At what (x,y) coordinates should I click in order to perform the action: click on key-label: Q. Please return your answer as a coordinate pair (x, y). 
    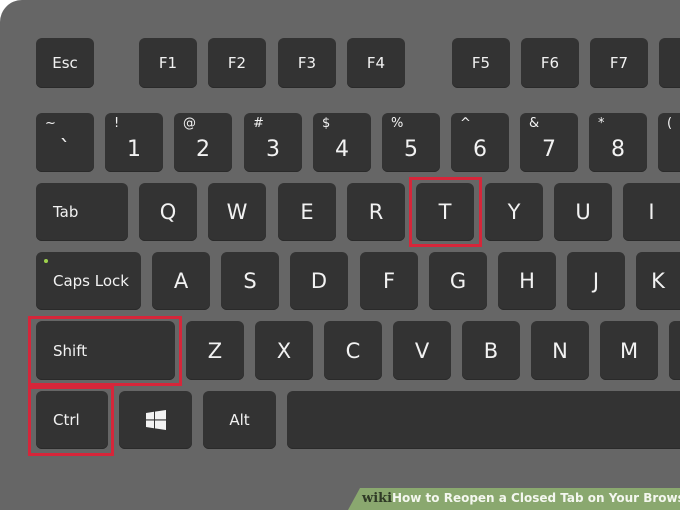
    Looking at the image, I should click on (168, 212).